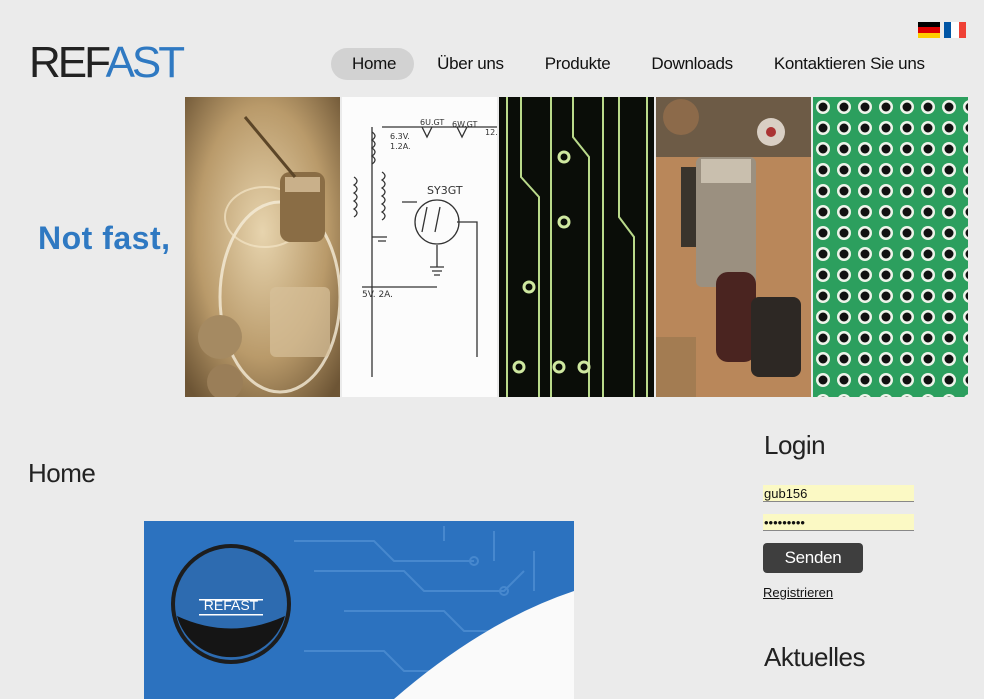  What do you see at coordinates (445, 190) in the screenshot?
I see `schematic-label: SY3GT` at bounding box center [445, 190].